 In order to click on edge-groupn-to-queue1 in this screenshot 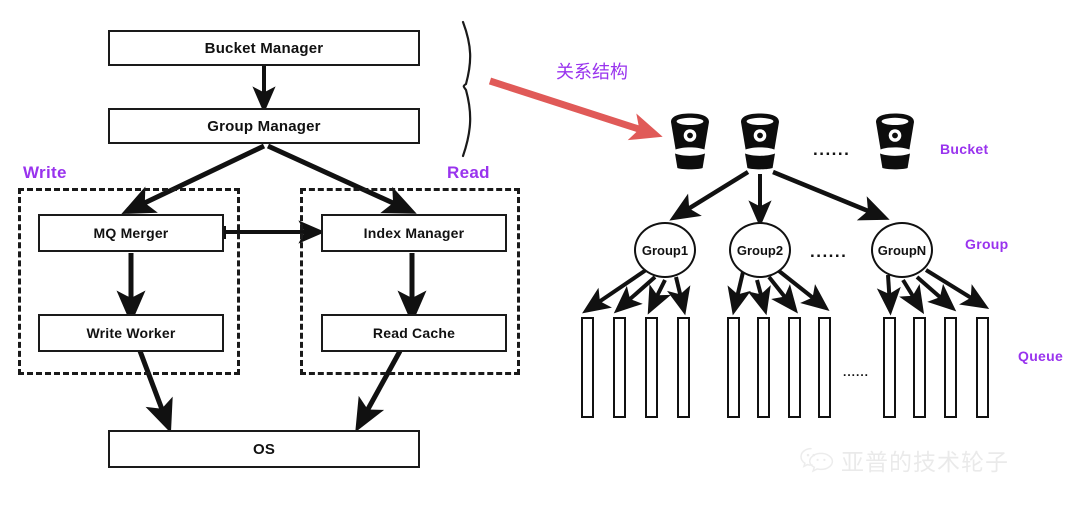, I will do `click(888, 295)`.